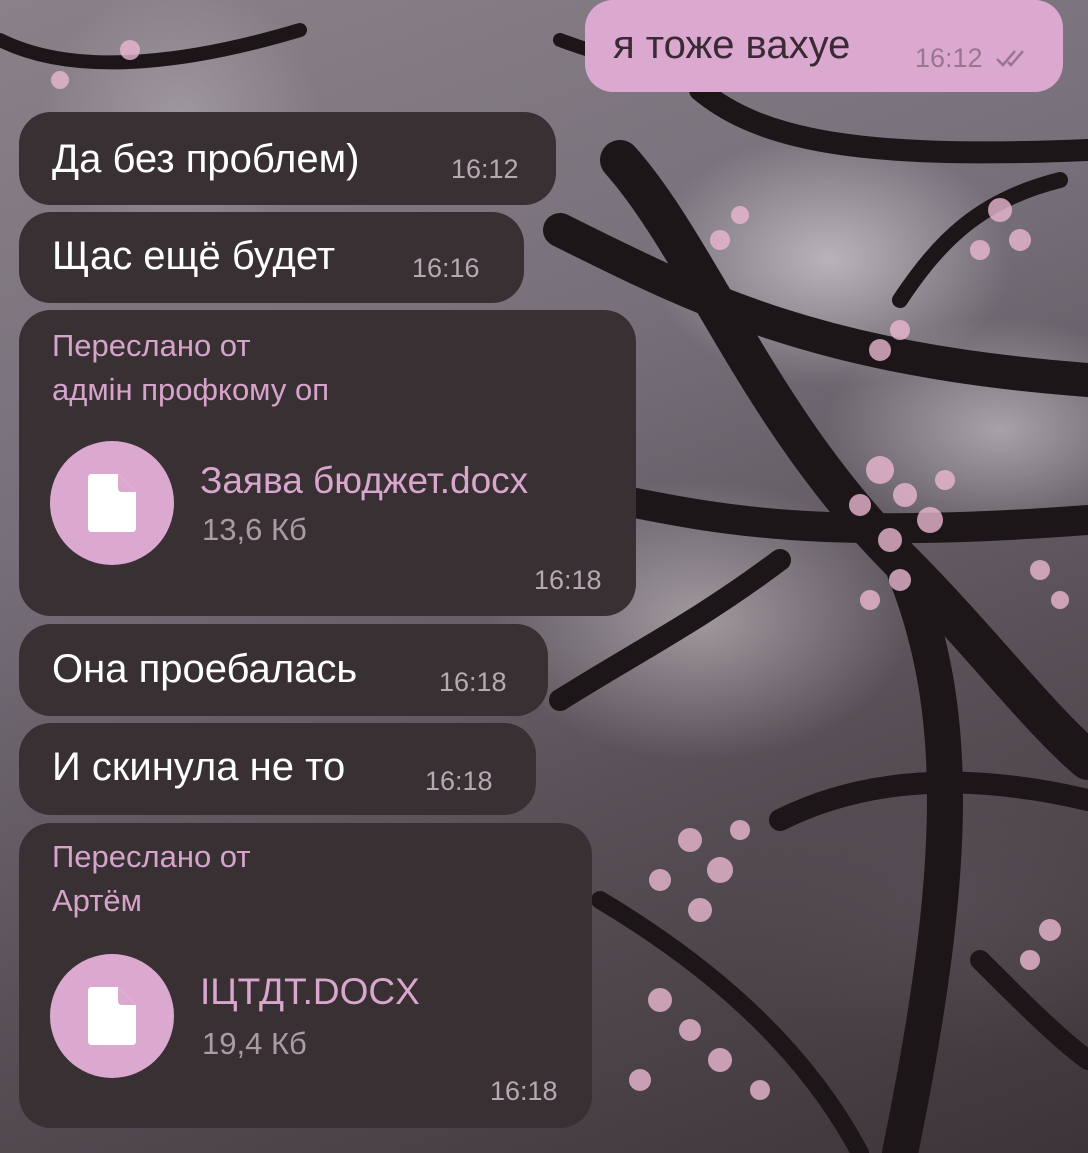 The height and width of the screenshot is (1153, 1088). I want to click on file-name: Заява бюджет.docx, so click(364, 480).